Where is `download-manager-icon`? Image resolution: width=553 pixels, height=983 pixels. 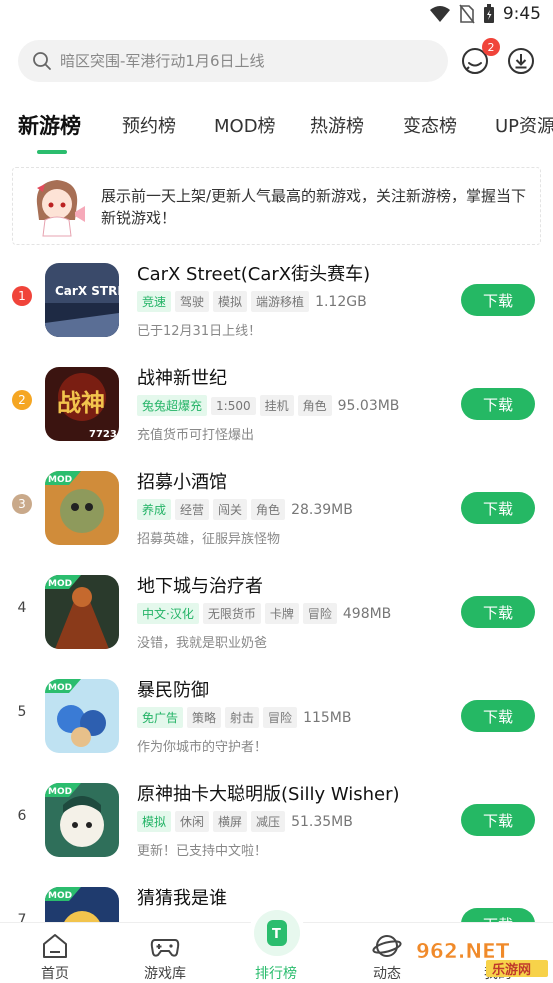 download-manager-icon is located at coordinates (521, 61).